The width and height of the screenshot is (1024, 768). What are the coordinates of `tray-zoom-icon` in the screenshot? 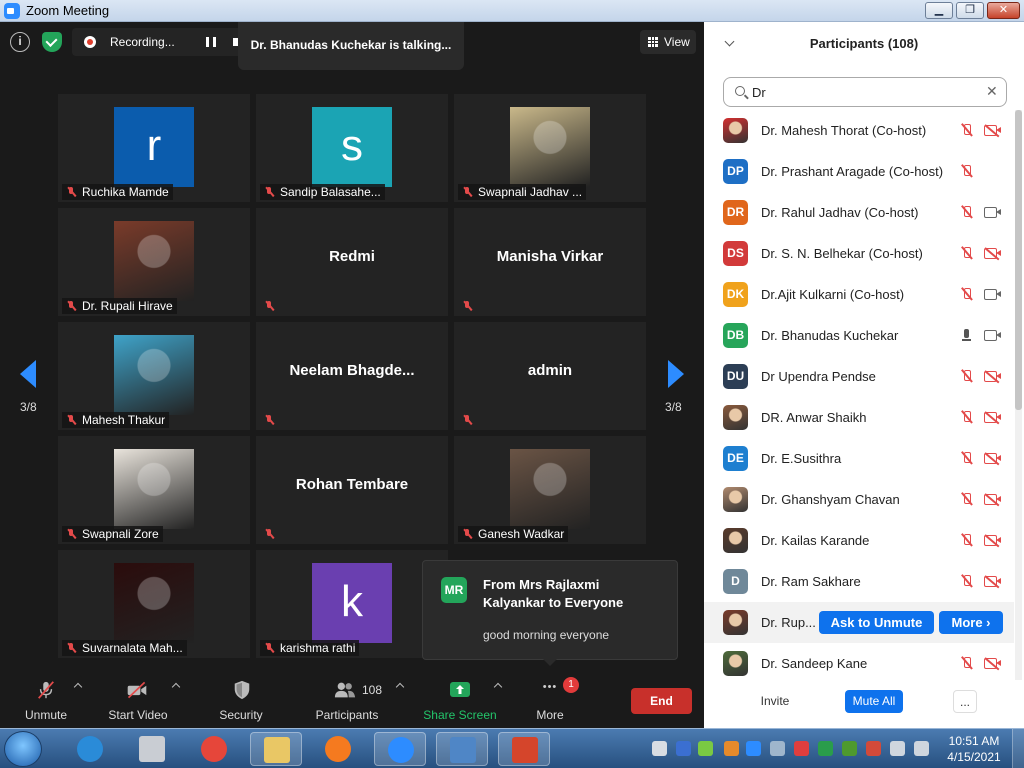 It's located at (753, 748).